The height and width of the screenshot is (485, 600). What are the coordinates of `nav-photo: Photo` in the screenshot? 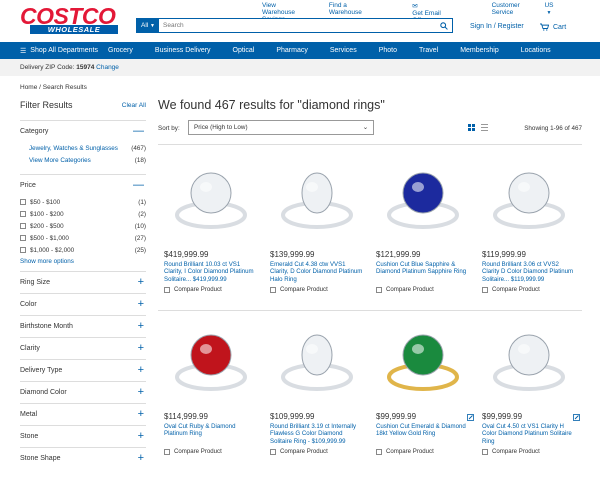 It's located at (388, 50).